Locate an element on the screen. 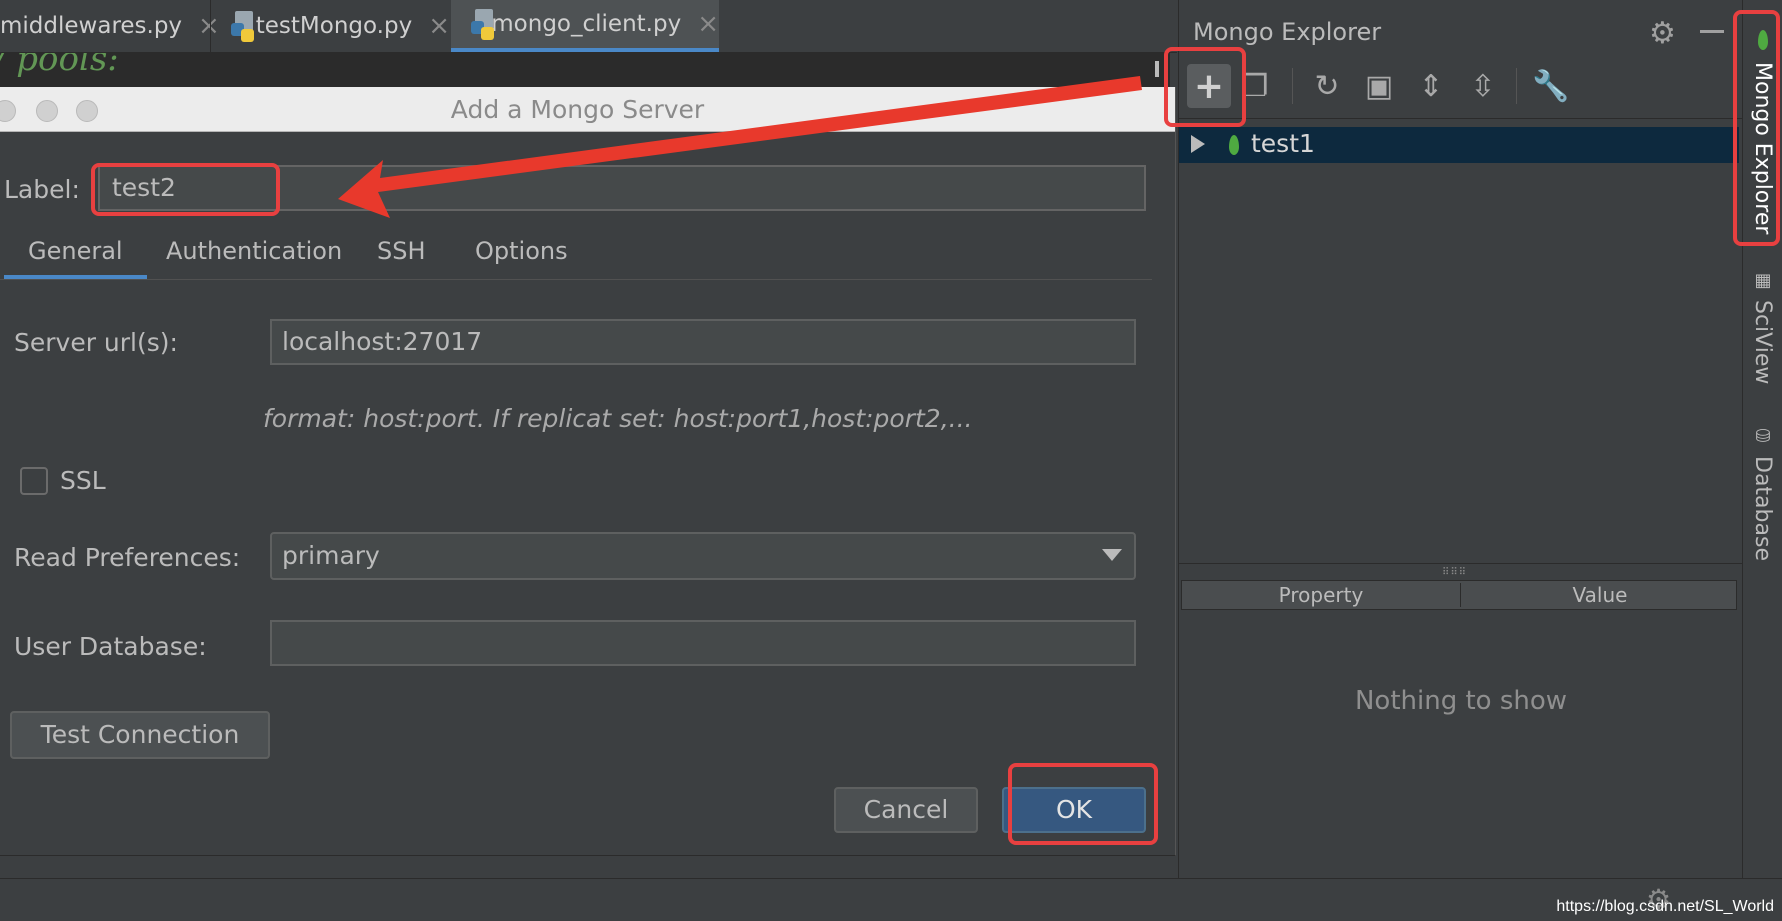 The image size is (1782, 921). duplicate-server-icon: ❐ is located at coordinates (1255, 86).